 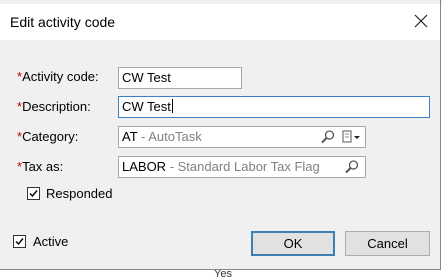 I want to click on ok-button: OK, so click(x=293, y=243).